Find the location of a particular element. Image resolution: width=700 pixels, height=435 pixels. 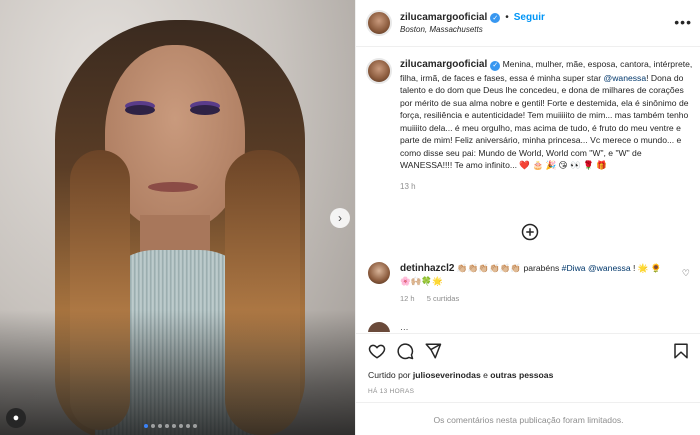

chevron-right-icon: › is located at coordinates (340, 218).